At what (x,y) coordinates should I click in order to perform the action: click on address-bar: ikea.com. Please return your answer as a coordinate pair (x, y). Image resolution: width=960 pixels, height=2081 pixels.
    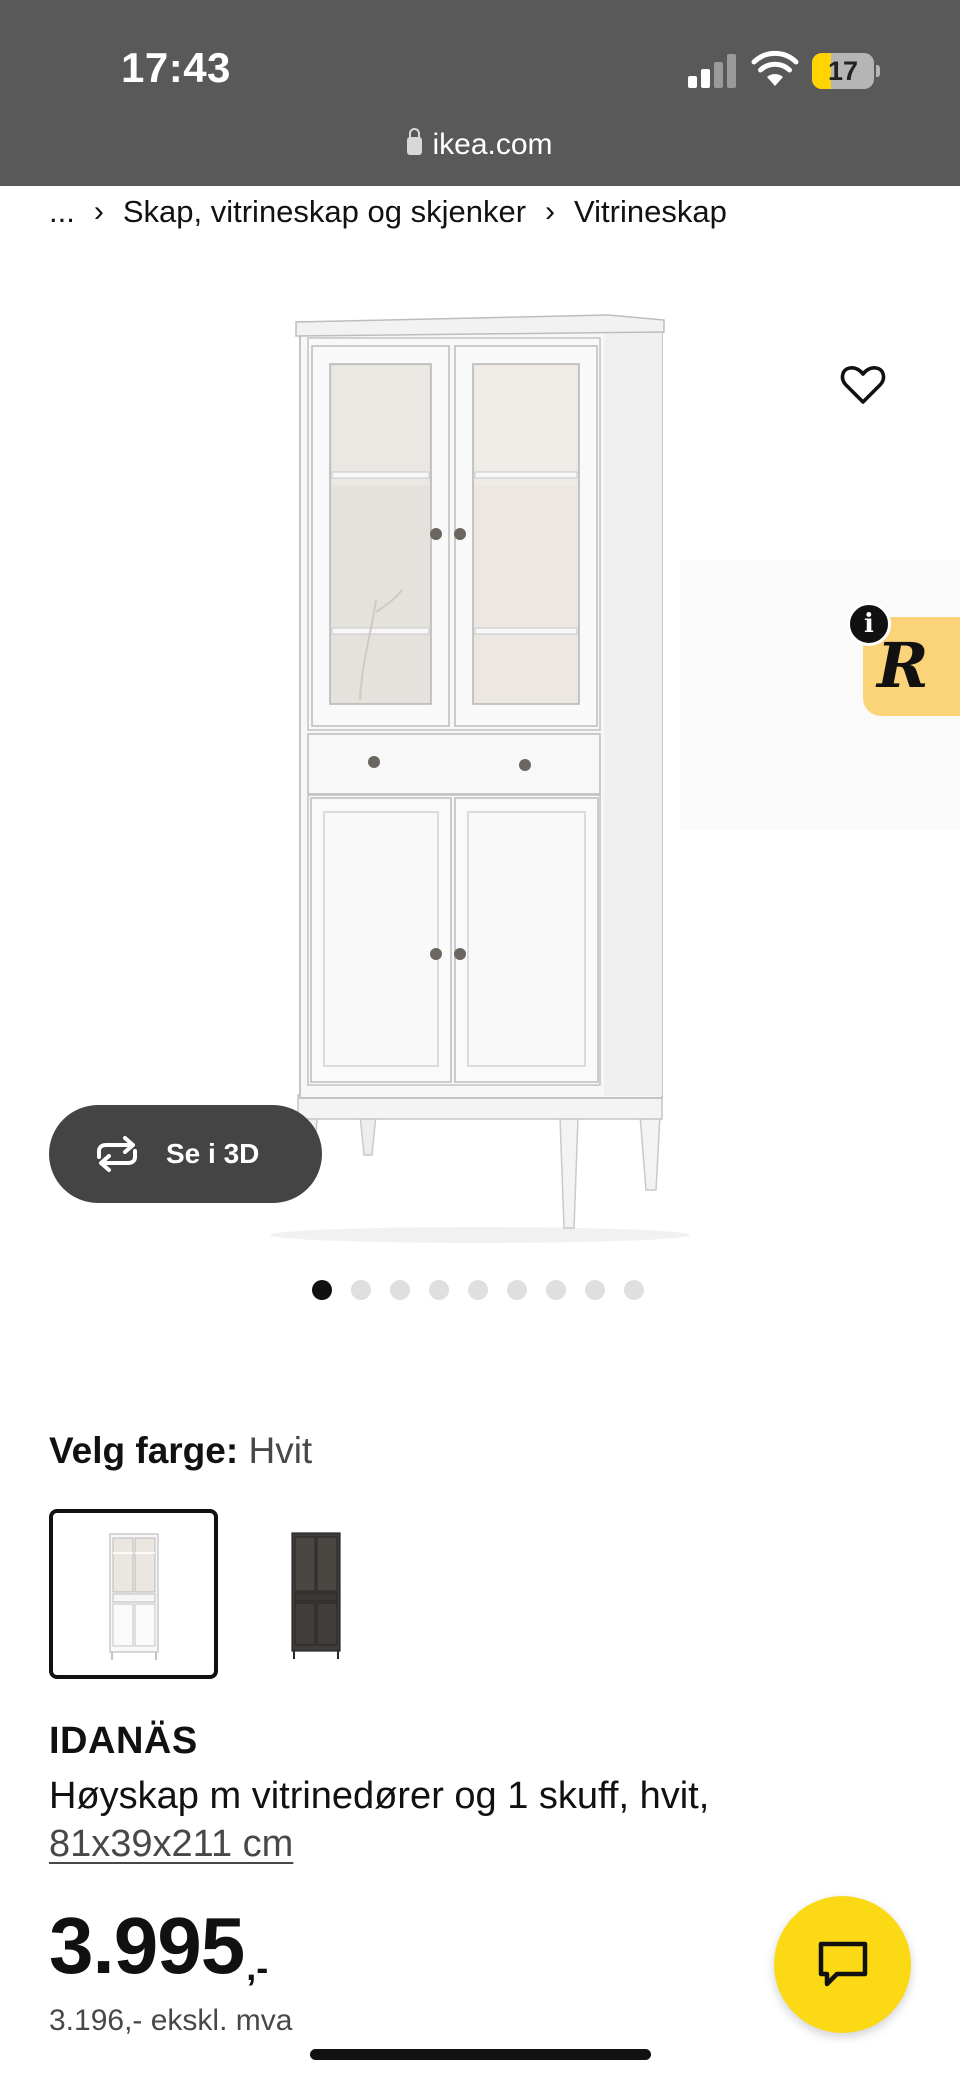
    Looking at the image, I should click on (480, 145).